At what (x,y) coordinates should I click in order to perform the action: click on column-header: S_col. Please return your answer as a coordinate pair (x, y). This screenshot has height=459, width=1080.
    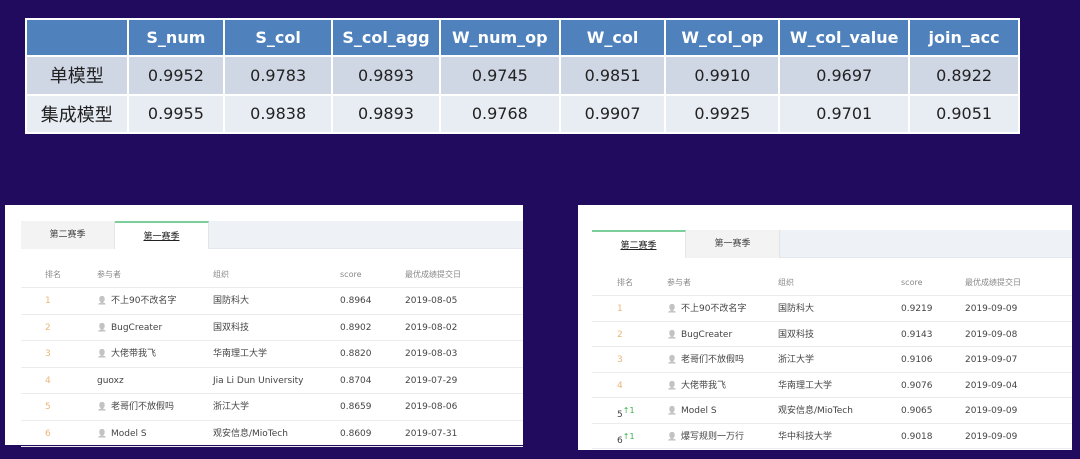
    Looking at the image, I should click on (278, 37).